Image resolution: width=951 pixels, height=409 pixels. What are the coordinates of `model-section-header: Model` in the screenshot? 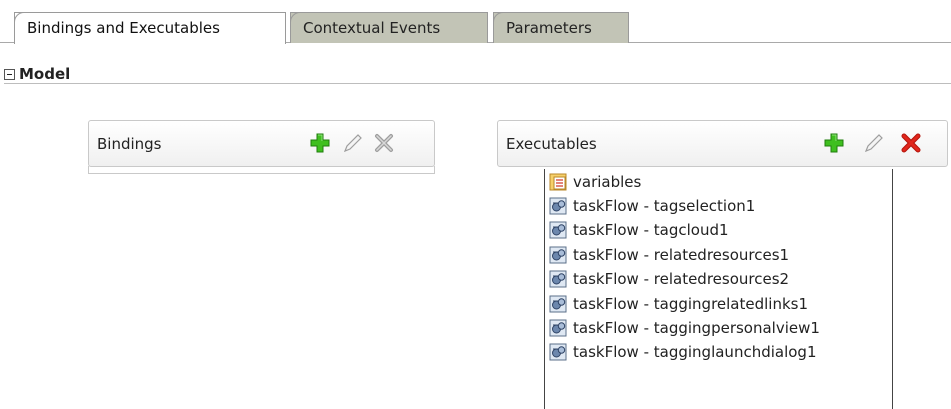 It's located at (37, 74).